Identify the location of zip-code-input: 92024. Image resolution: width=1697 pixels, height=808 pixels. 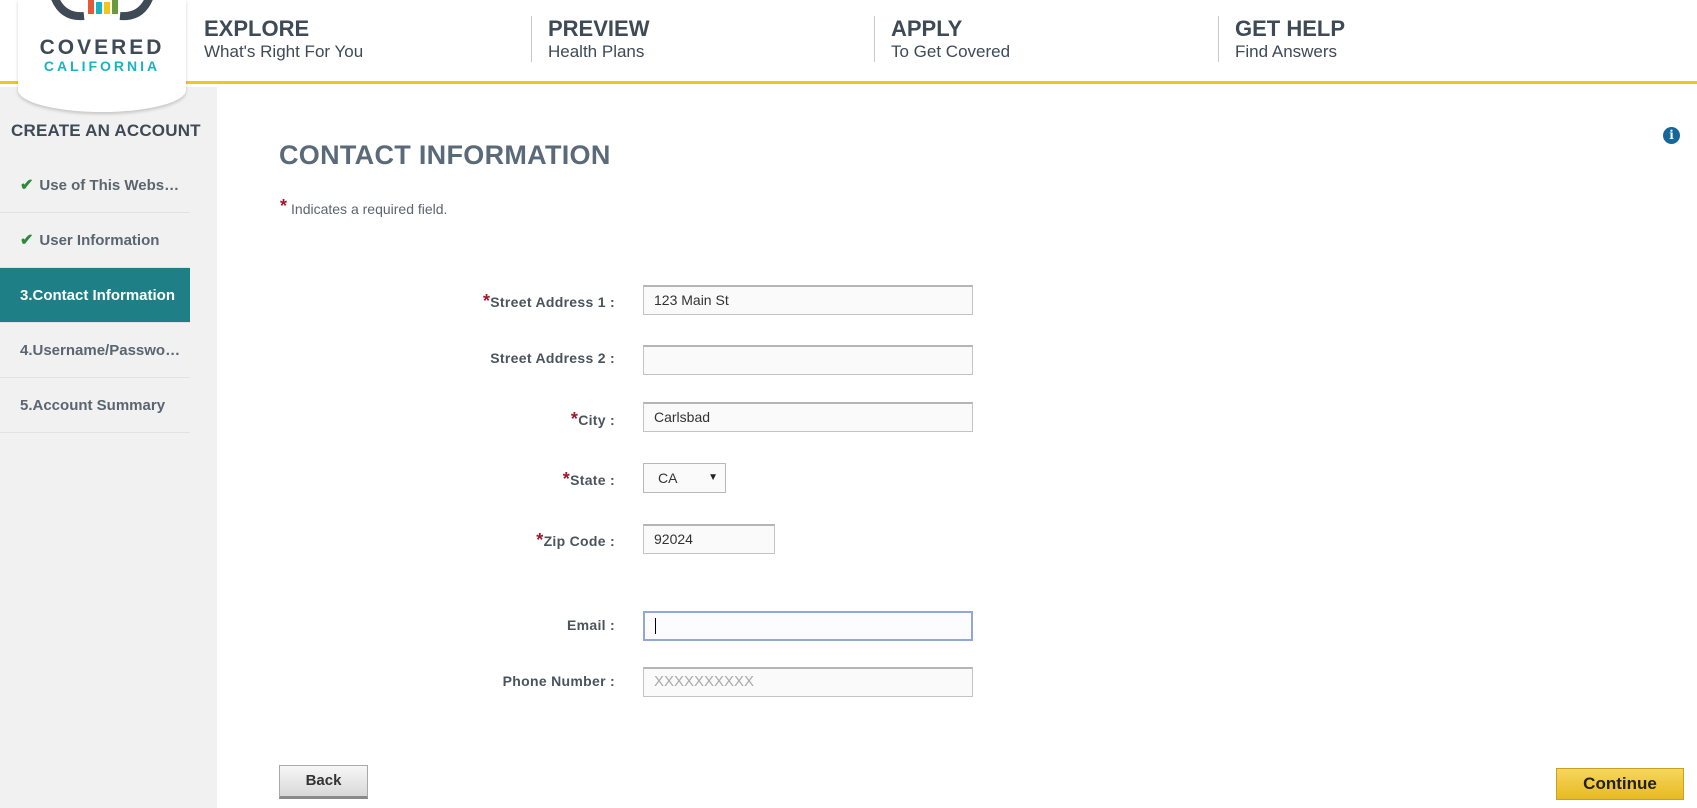
(709, 539).